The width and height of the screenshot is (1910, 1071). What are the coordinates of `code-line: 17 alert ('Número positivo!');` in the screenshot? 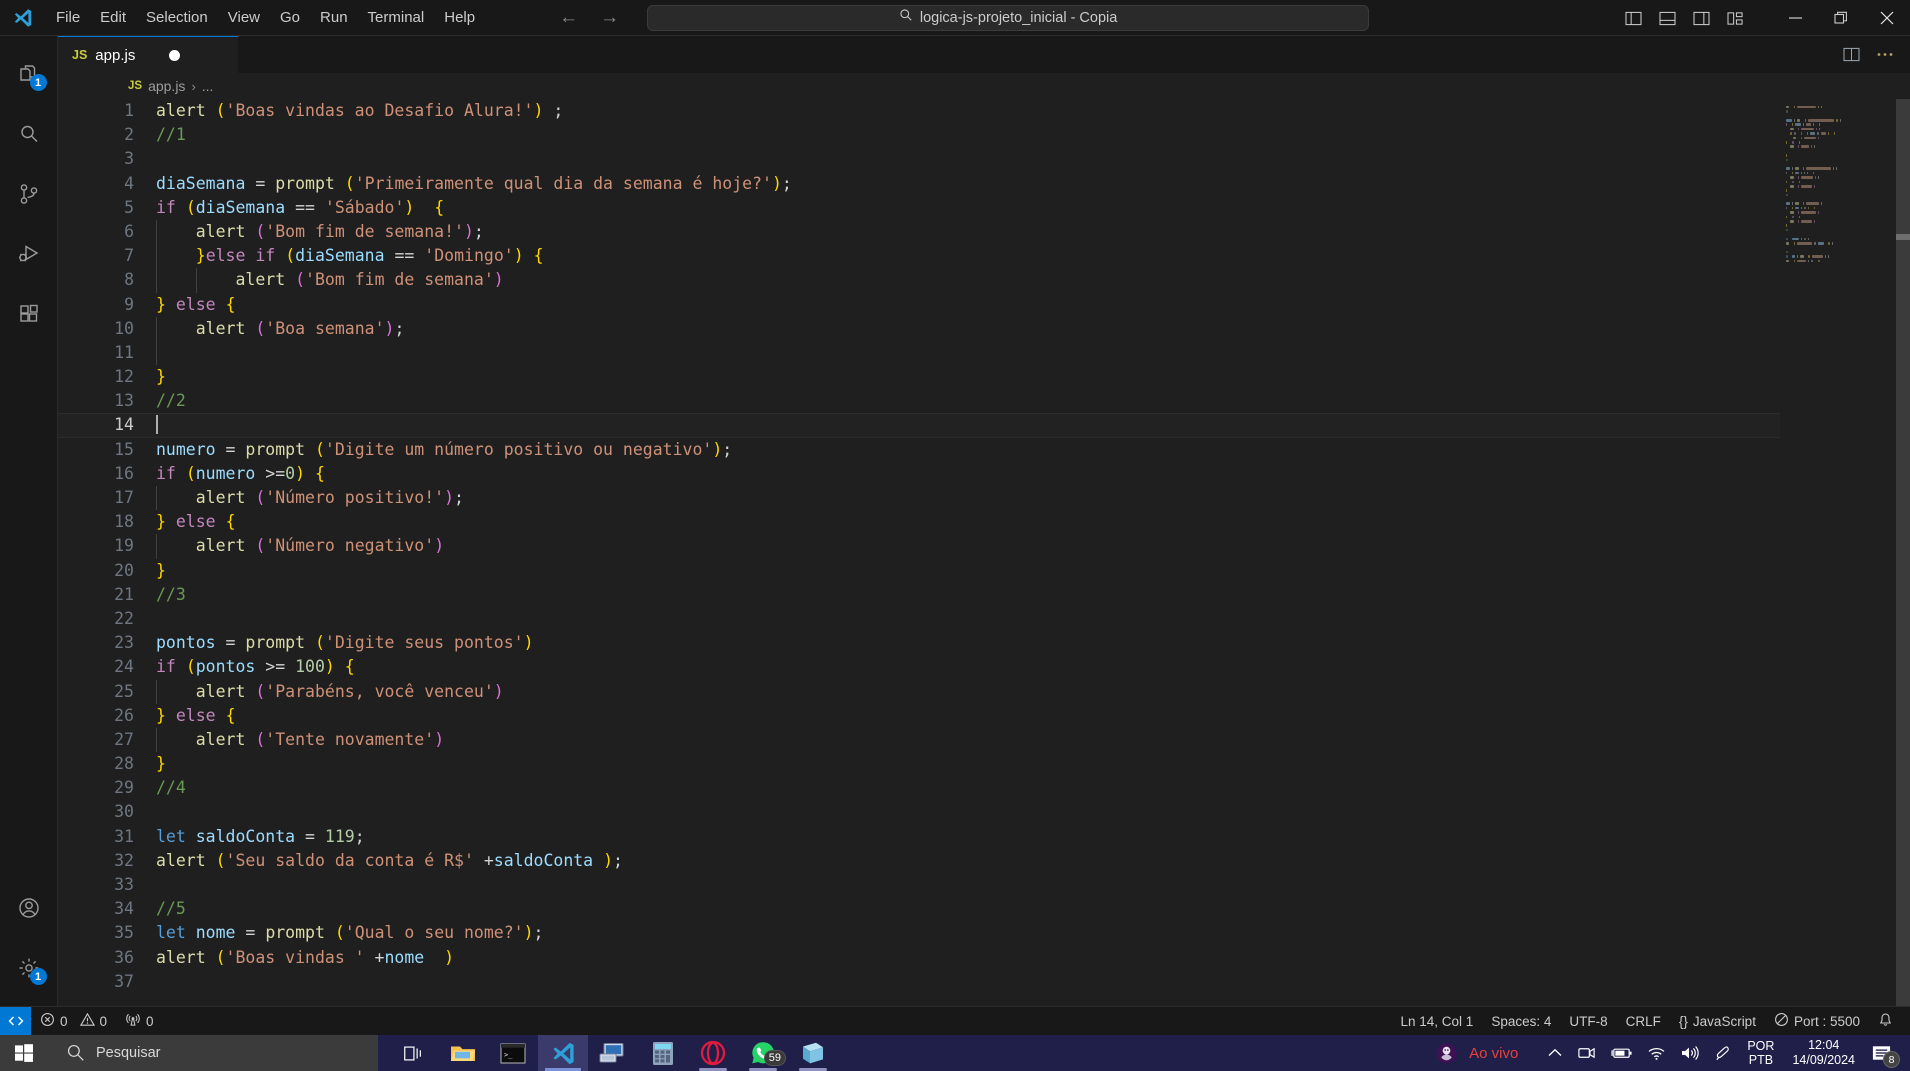 It's located at (984, 498).